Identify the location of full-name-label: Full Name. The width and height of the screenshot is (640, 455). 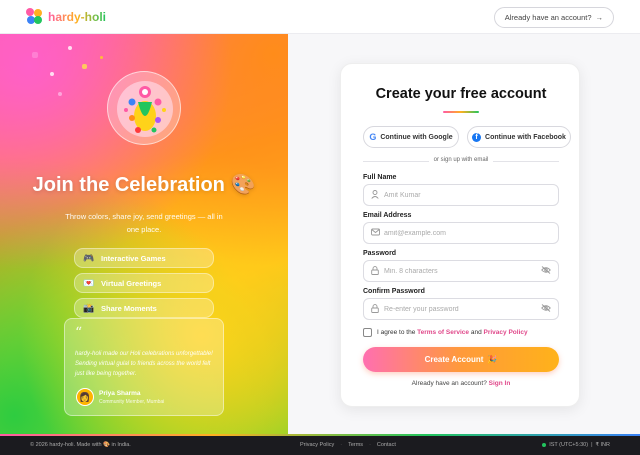
(380, 177).